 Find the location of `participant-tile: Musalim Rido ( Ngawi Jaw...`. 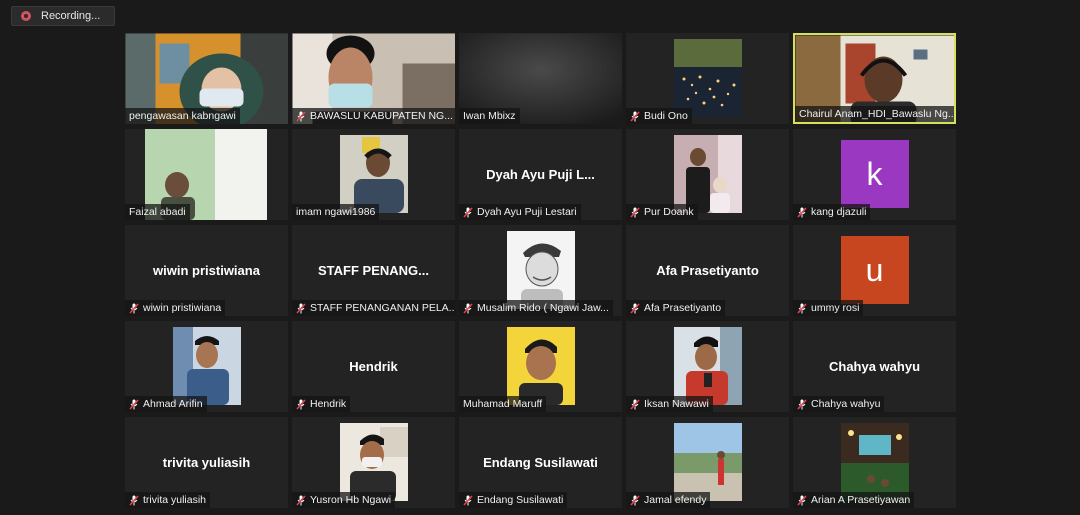

participant-tile: Musalim Rido ( Ngawi Jaw... is located at coordinates (540, 270).